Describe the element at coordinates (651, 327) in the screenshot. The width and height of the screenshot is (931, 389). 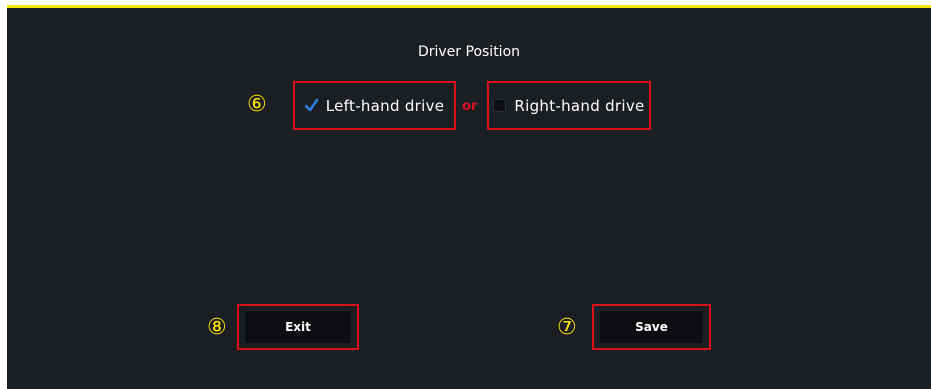
I see `save-button: Save` at that location.